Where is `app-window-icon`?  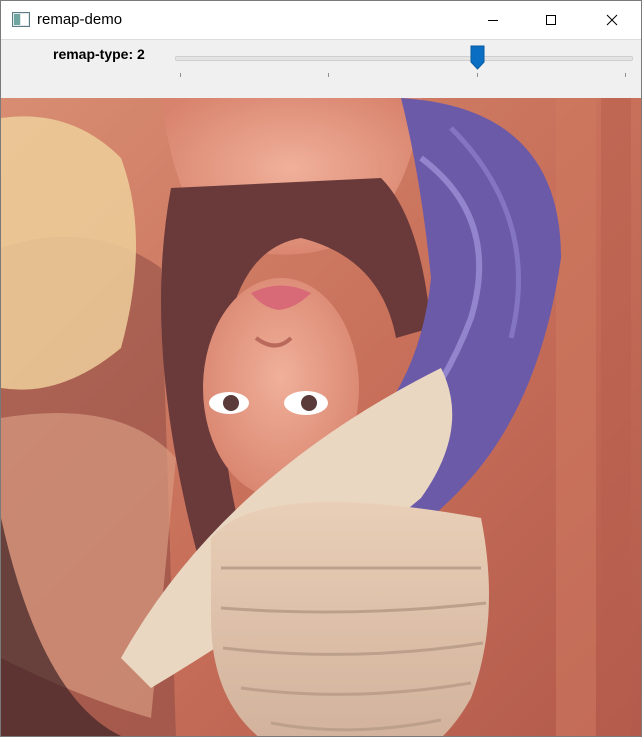 app-window-icon is located at coordinates (21, 19).